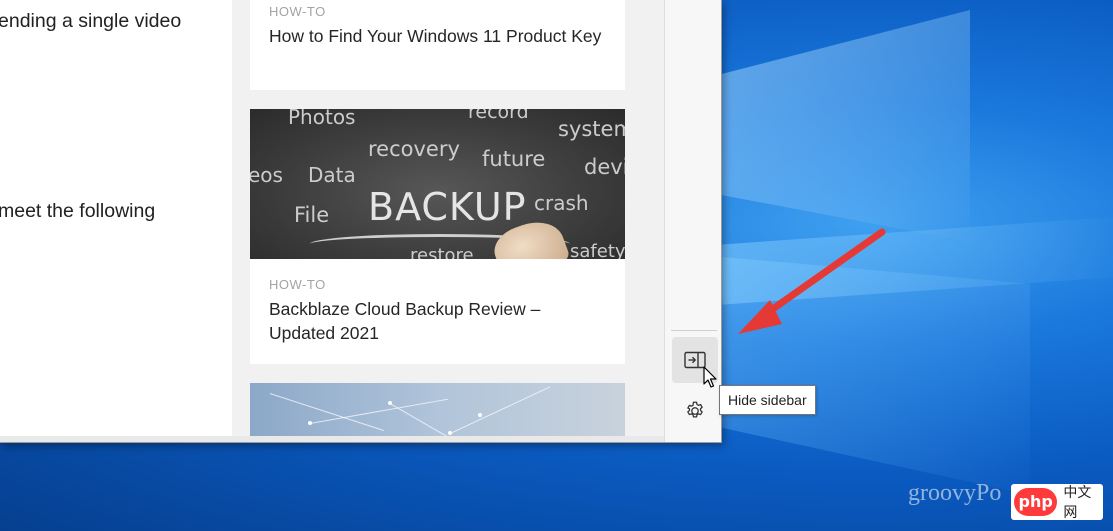  I want to click on watermark-text: groovyPo, so click(955, 493).